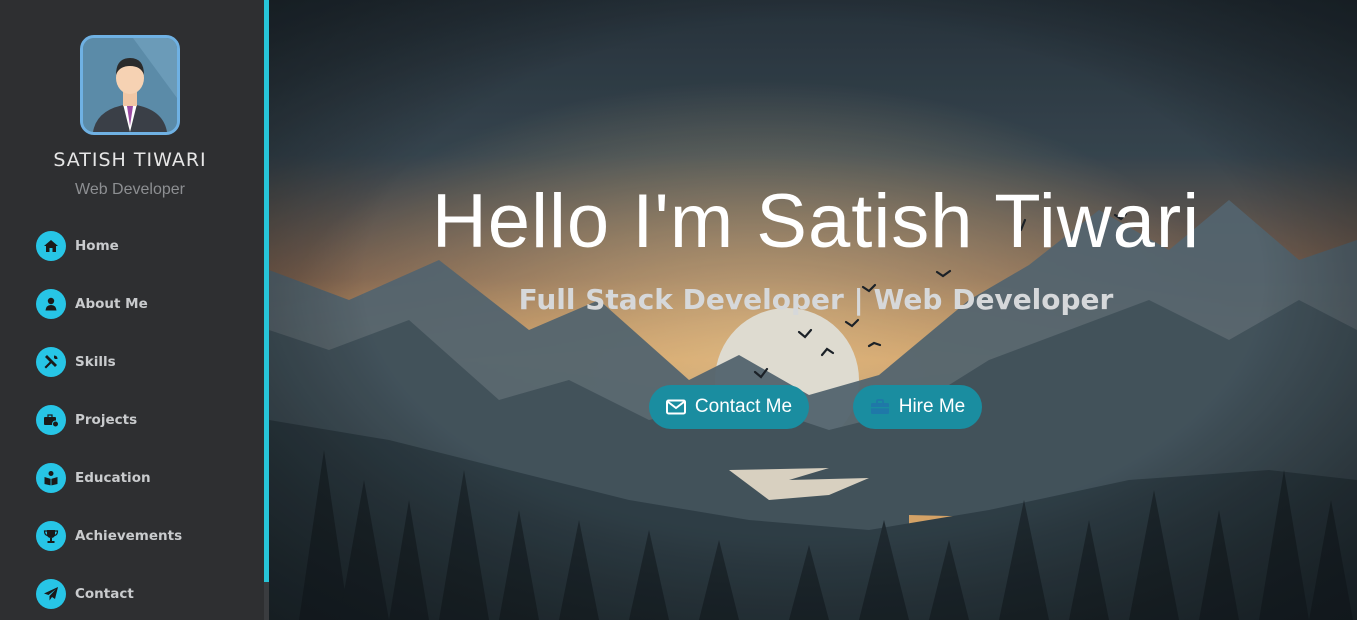 Image resolution: width=1357 pixels, height=620 pixels. What do you see at coordinates (743, 406) in the screenshot?
I see `contact-me-label: Contact Me` at bounding box center [743, 406].